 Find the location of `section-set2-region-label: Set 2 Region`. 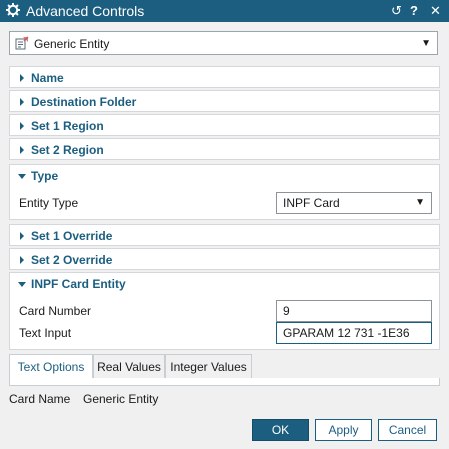

section-set2-region-label: Set 2 Region is located at coordinates (67, 150).